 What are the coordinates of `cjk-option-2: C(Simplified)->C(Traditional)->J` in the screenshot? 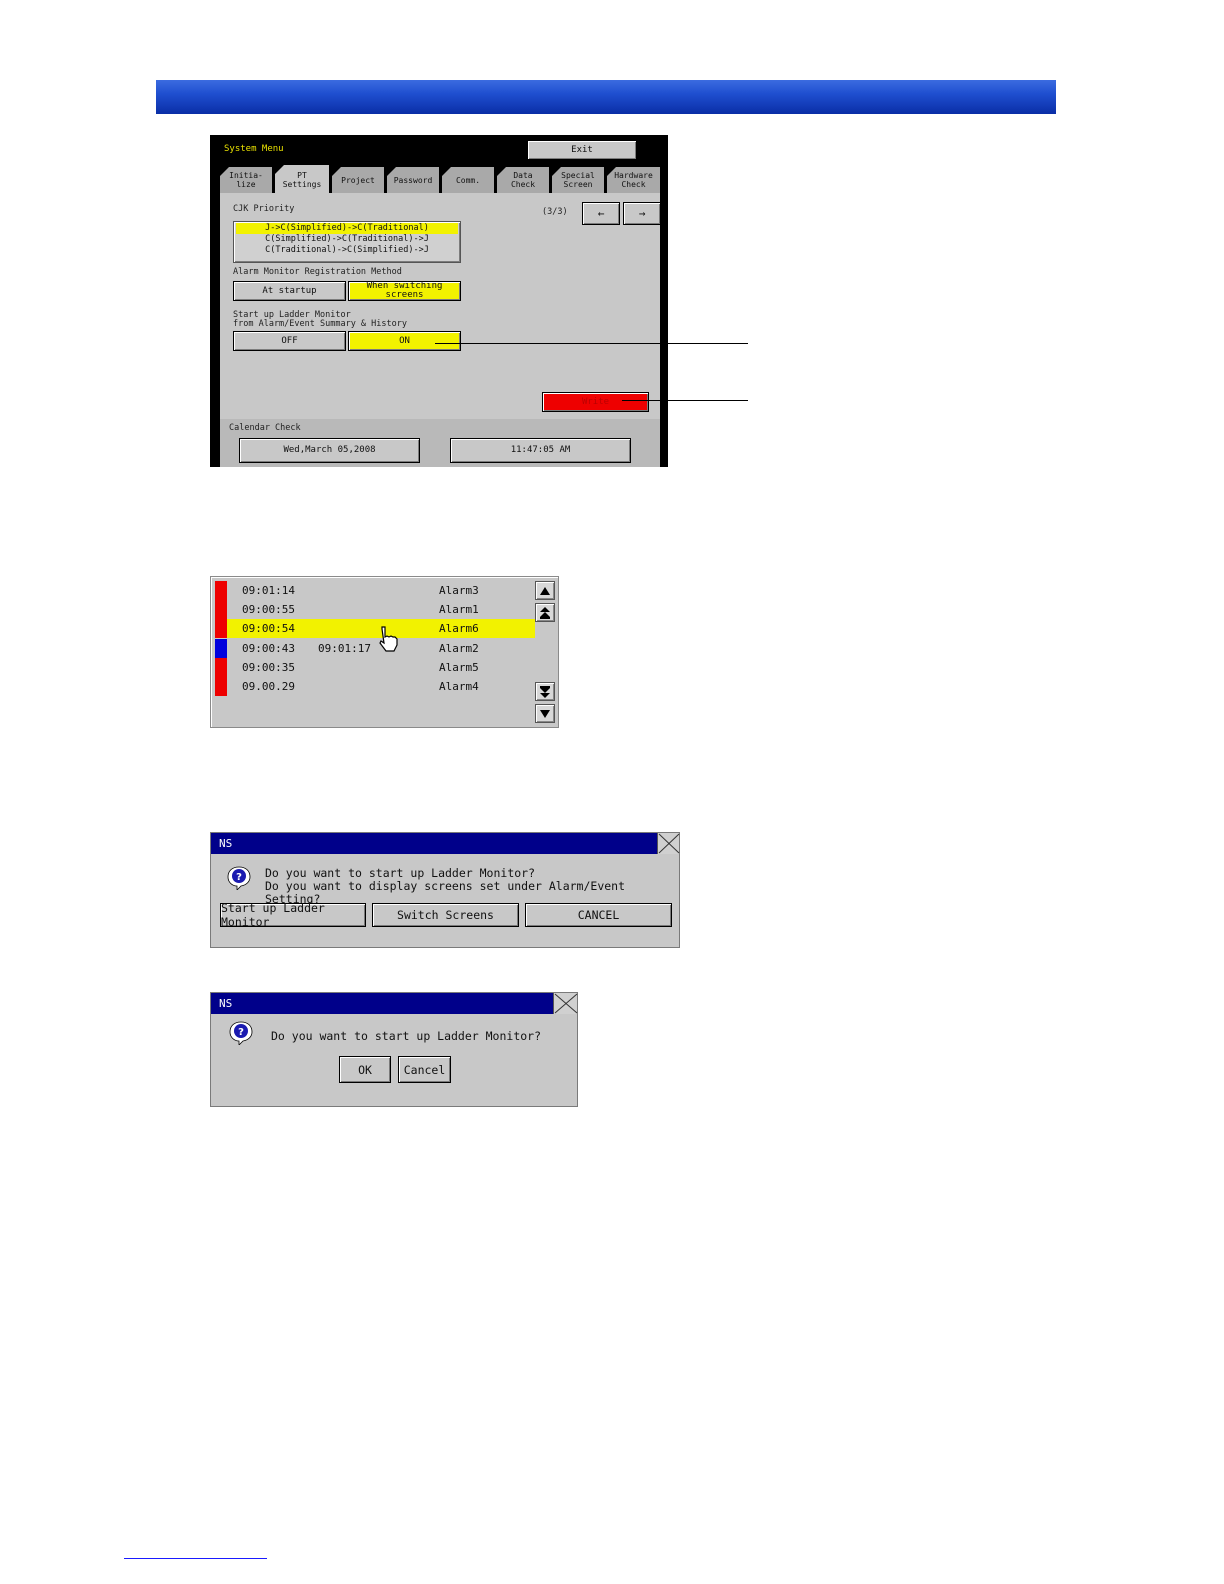 It's located at (347, 239).